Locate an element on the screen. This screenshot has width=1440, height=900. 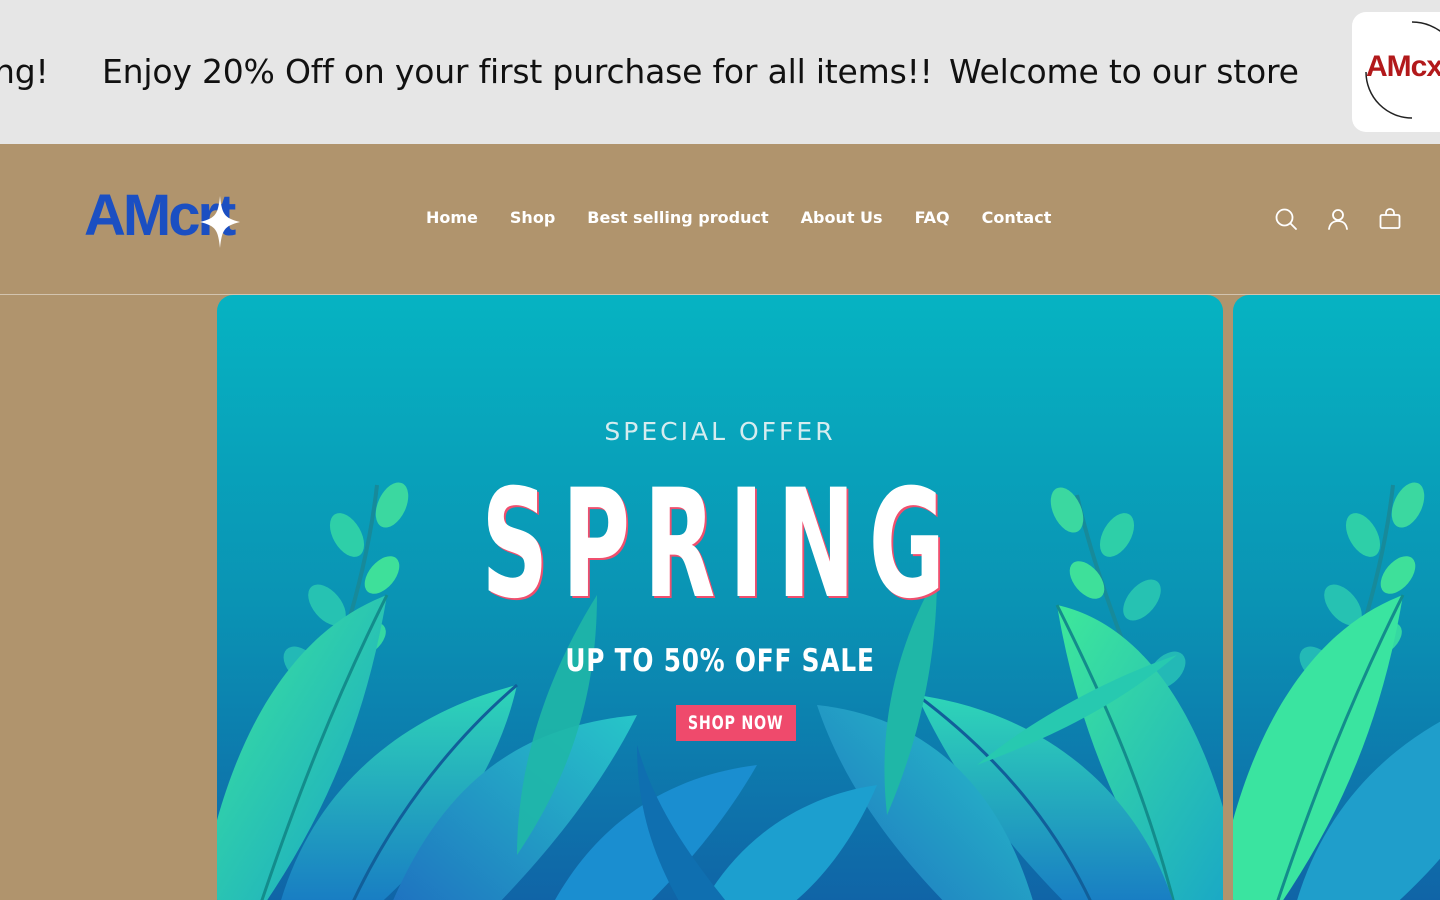
hero-slide-next-preview is located at coordinates (1336, 597).